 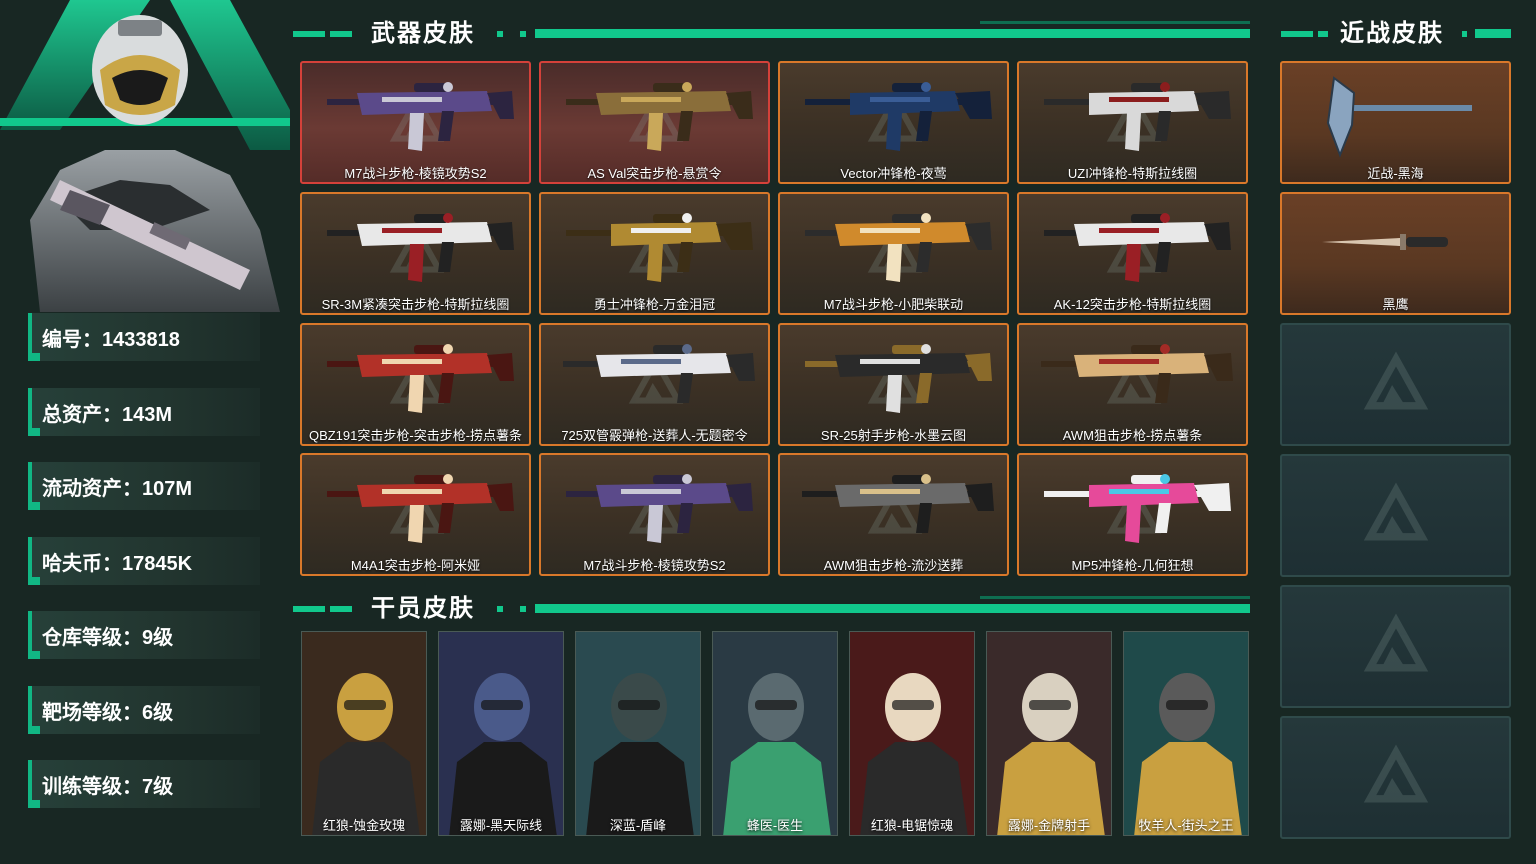 I want to click on weapon-section-title: 武器皮肤, so click(x=423, y=33).